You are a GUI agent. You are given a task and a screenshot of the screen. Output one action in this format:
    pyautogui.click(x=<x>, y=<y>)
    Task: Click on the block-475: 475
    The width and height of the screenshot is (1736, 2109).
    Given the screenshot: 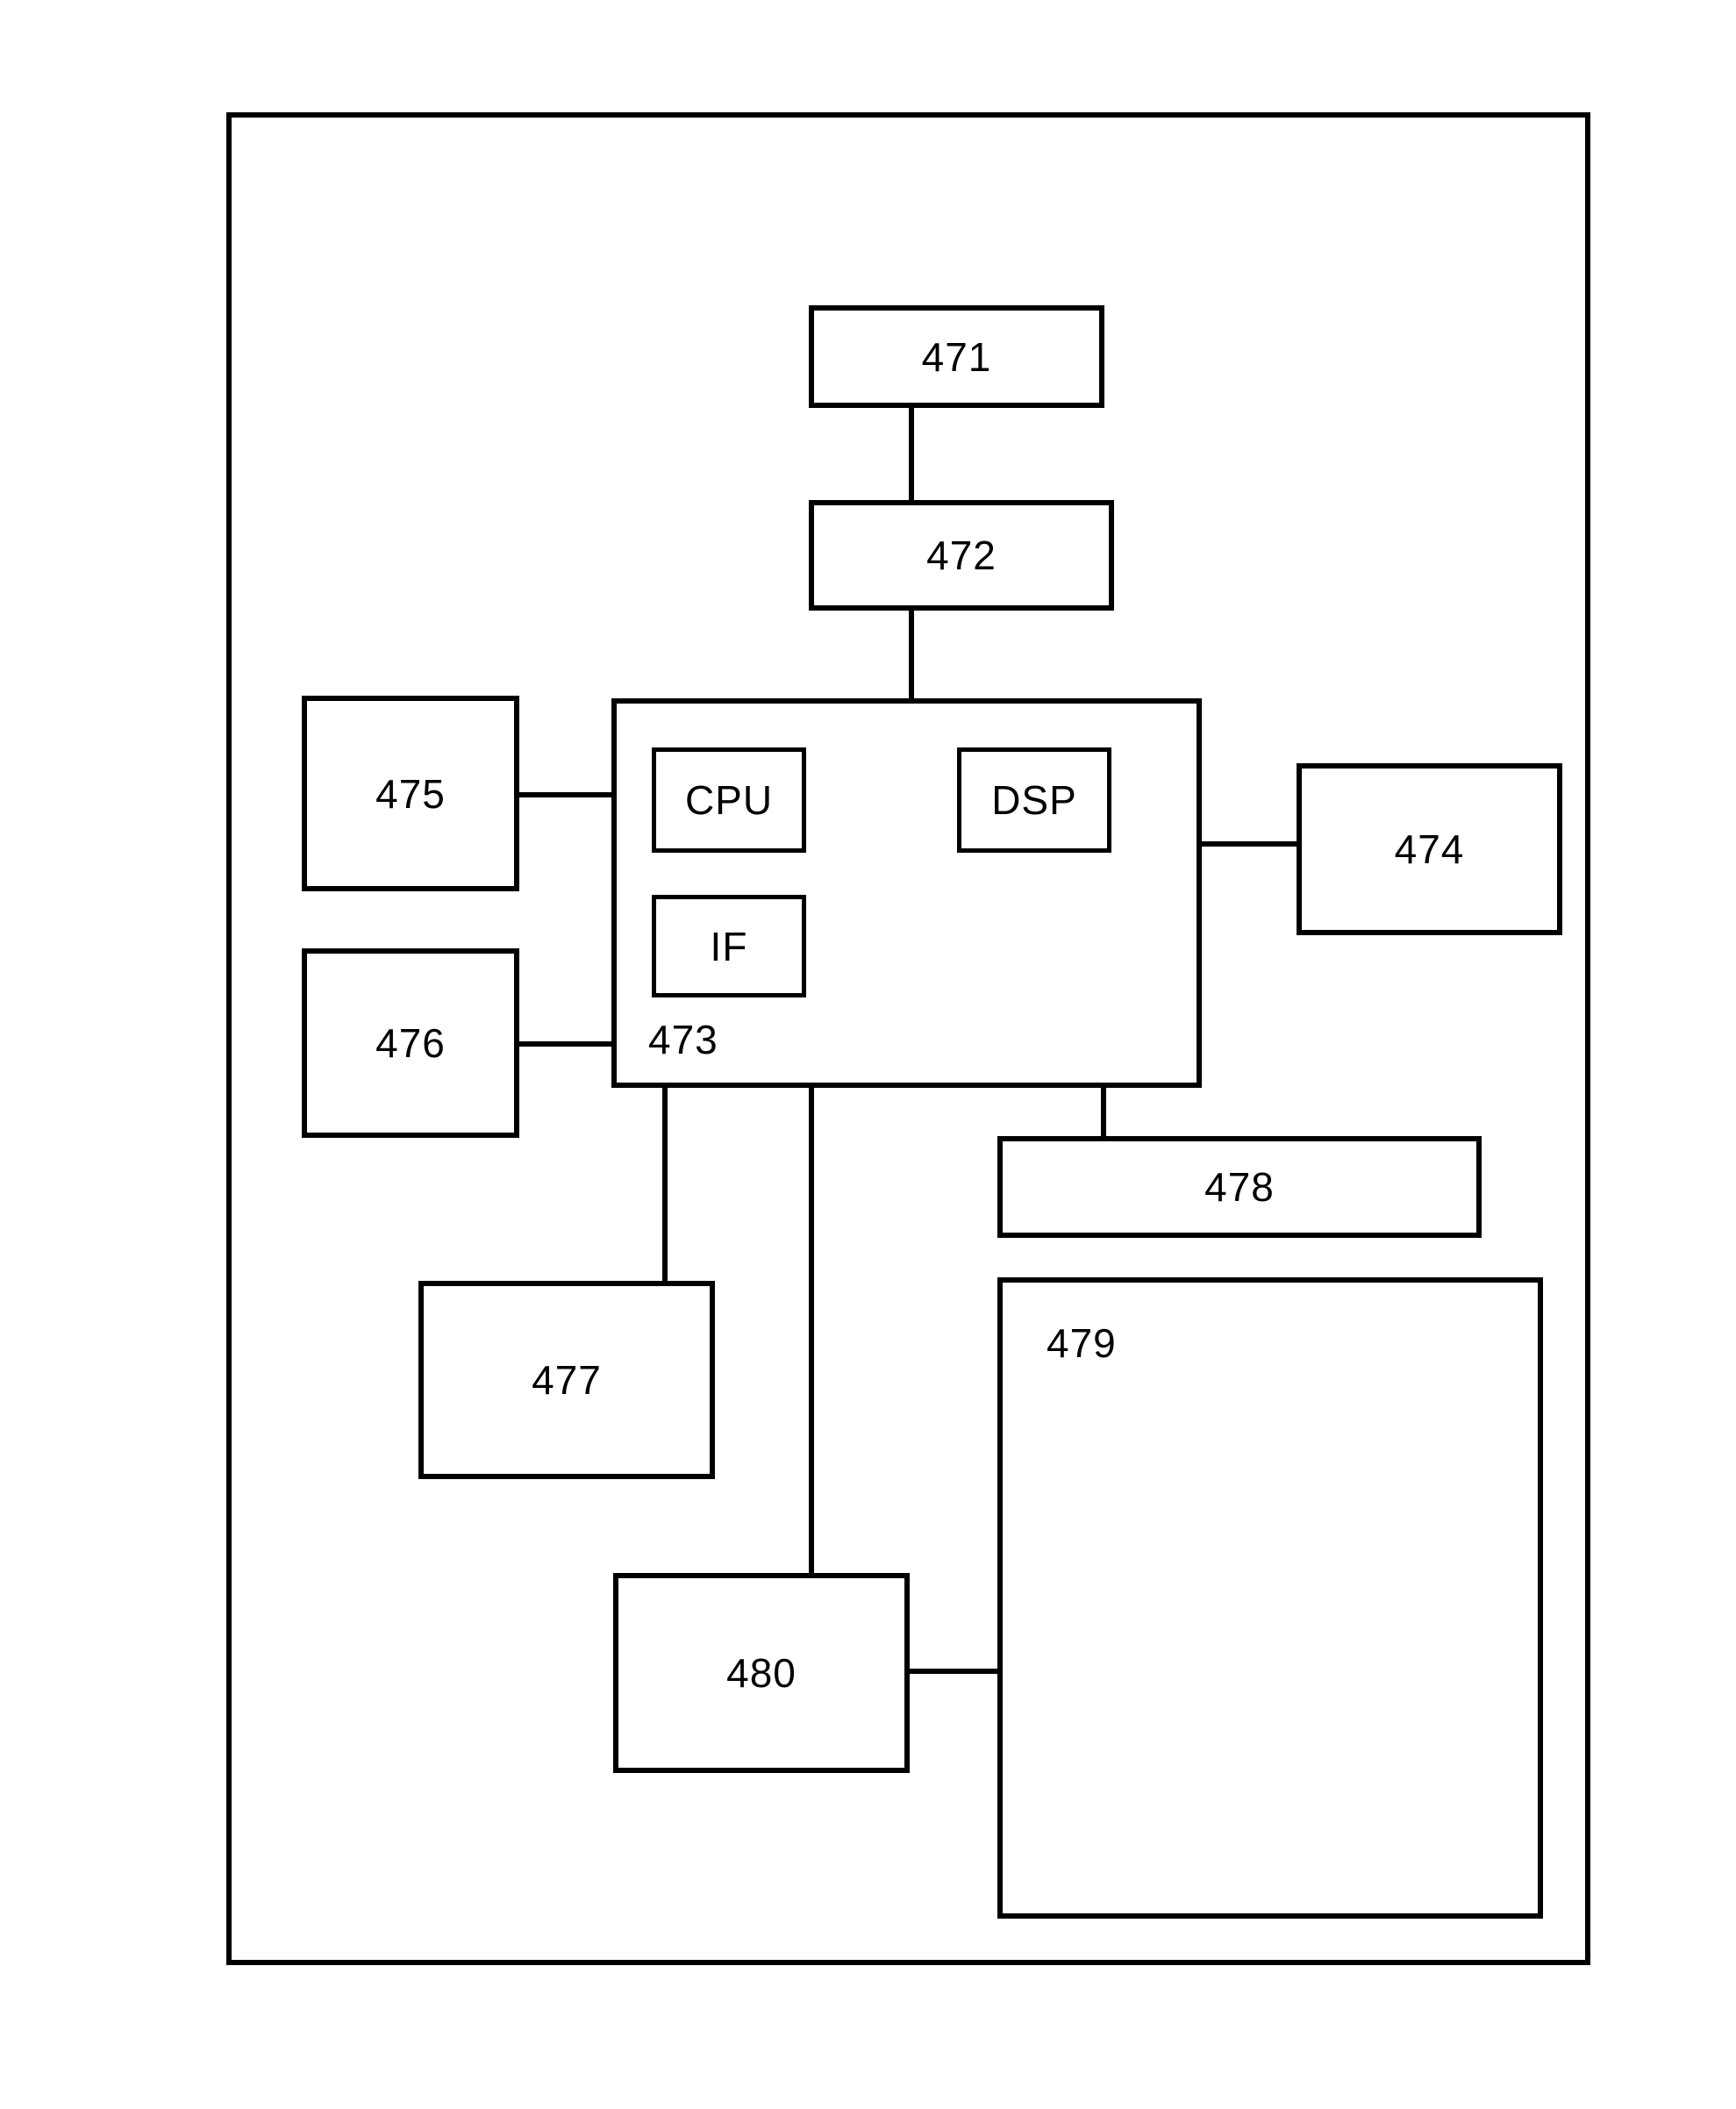 What is the action you would take?
    pyautogui.click(x=410, y=793)
    